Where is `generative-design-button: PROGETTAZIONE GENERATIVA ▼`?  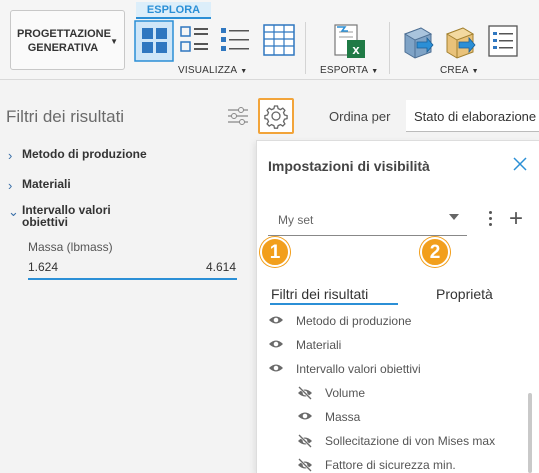 generative-design-button: PROGETTAZIONE GENERATIVA ▼ is located at coordinates (67, 40).